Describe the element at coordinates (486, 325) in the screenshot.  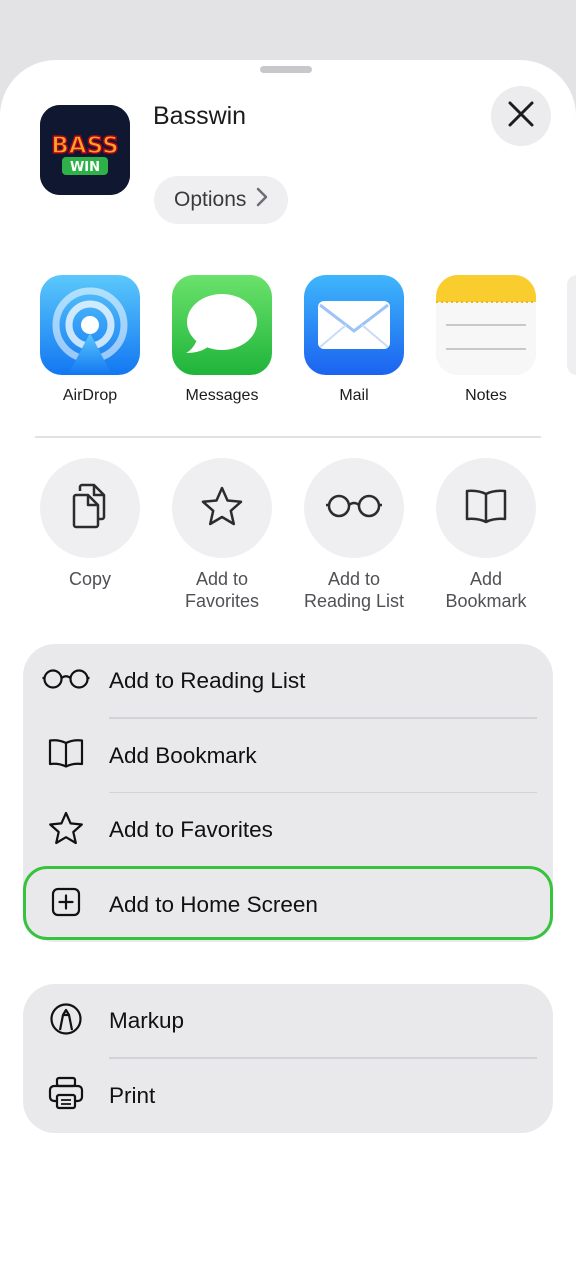
I see `notes-icon` at that location.